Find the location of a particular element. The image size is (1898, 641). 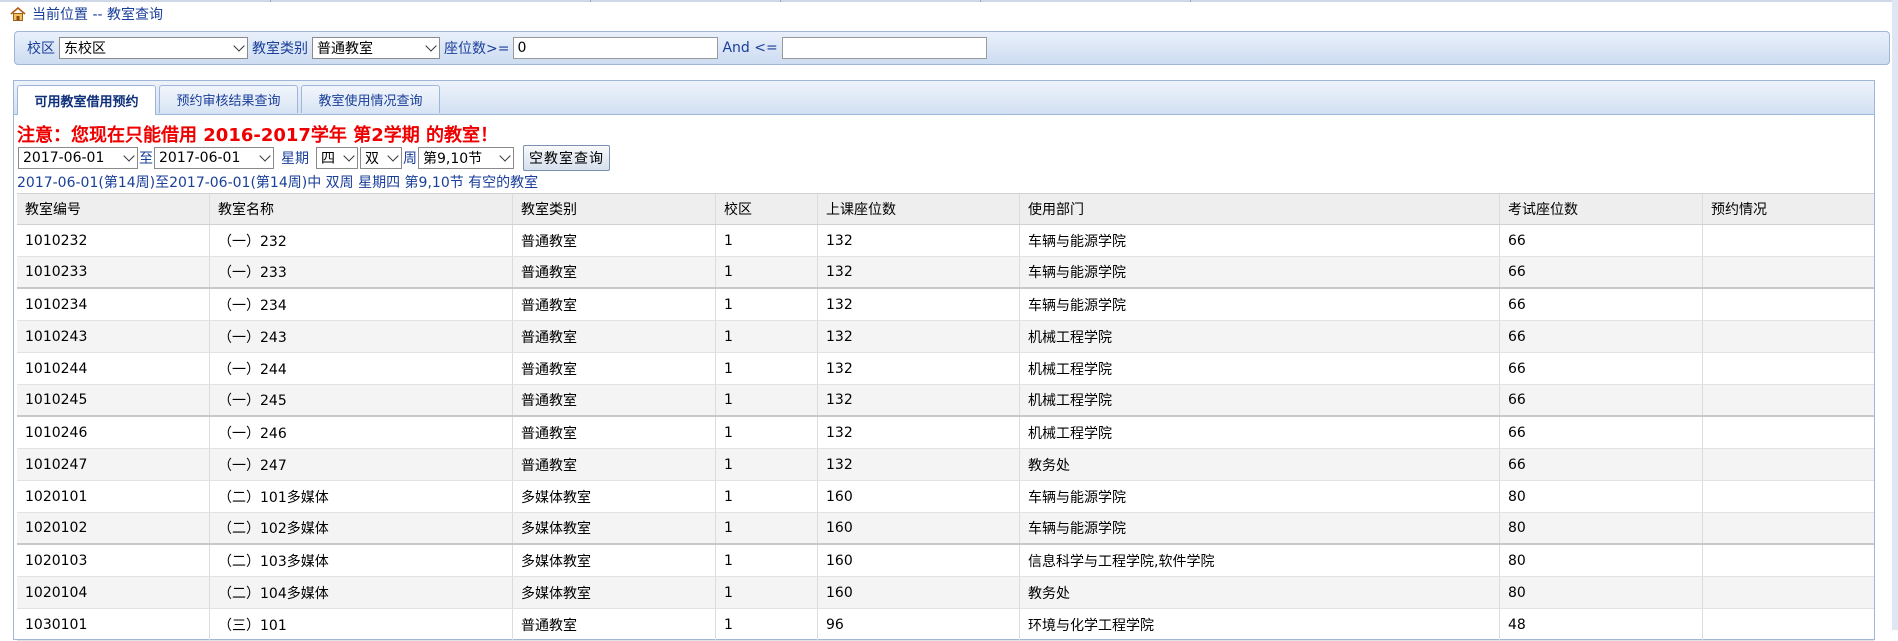

table-row: 1020101 （二）101多媒体 多媒体教室 1 160 车辆与能源学院 80 is located at coordinates (945, 497).